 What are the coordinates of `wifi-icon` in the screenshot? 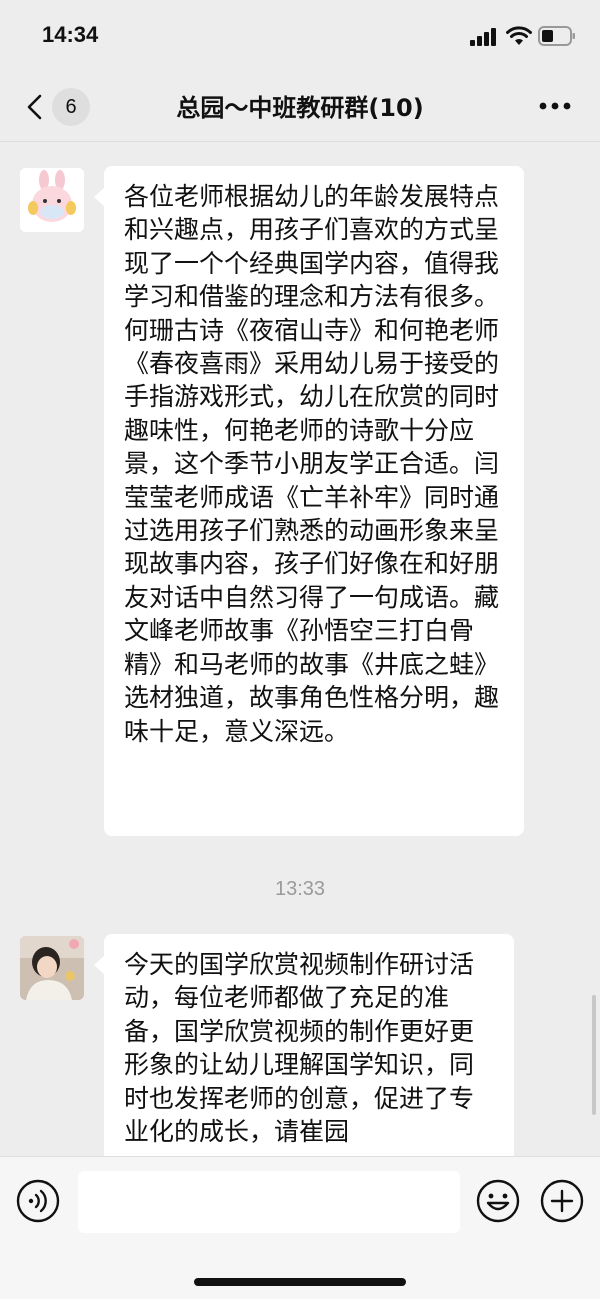 It's located at (519, 35).